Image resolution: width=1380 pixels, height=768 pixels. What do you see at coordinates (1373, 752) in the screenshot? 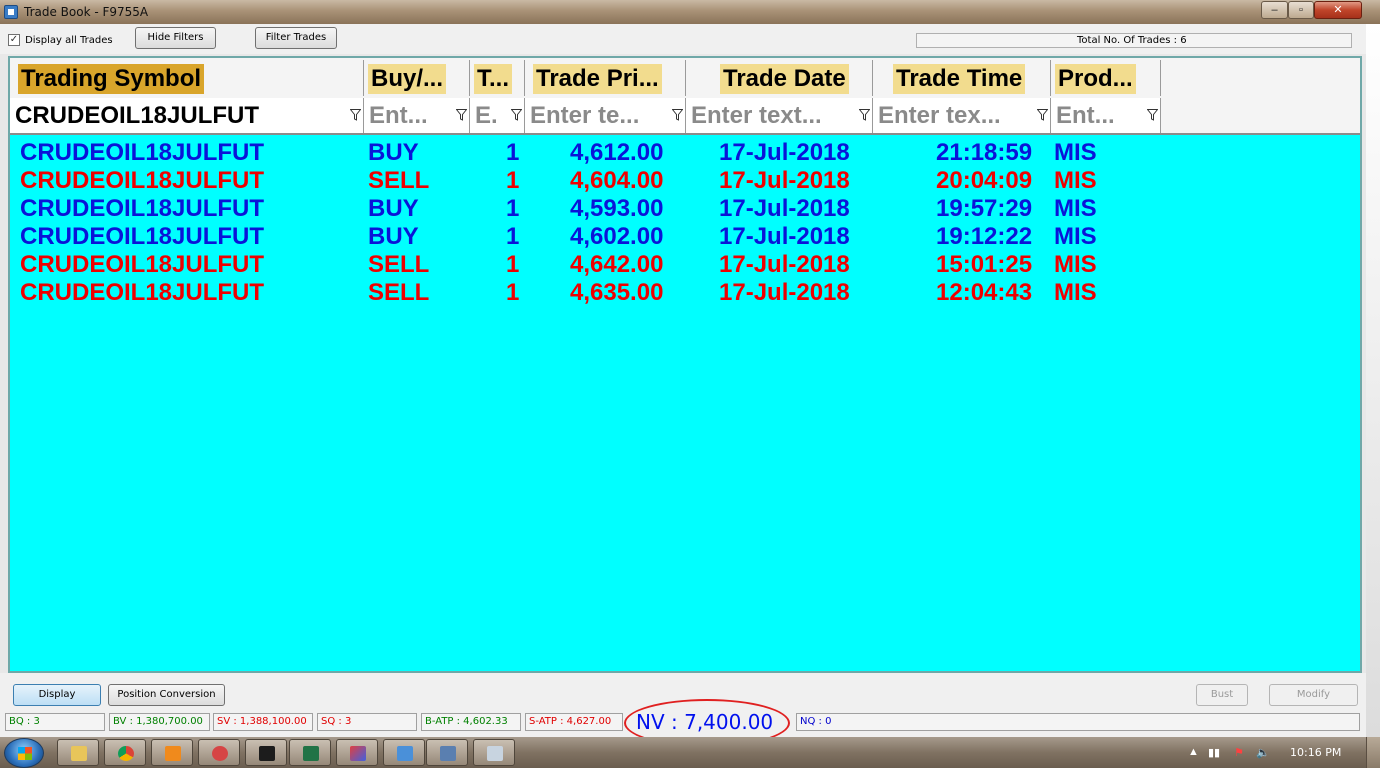
I see `show-desktop-button` at bounding box center [1373, 752].